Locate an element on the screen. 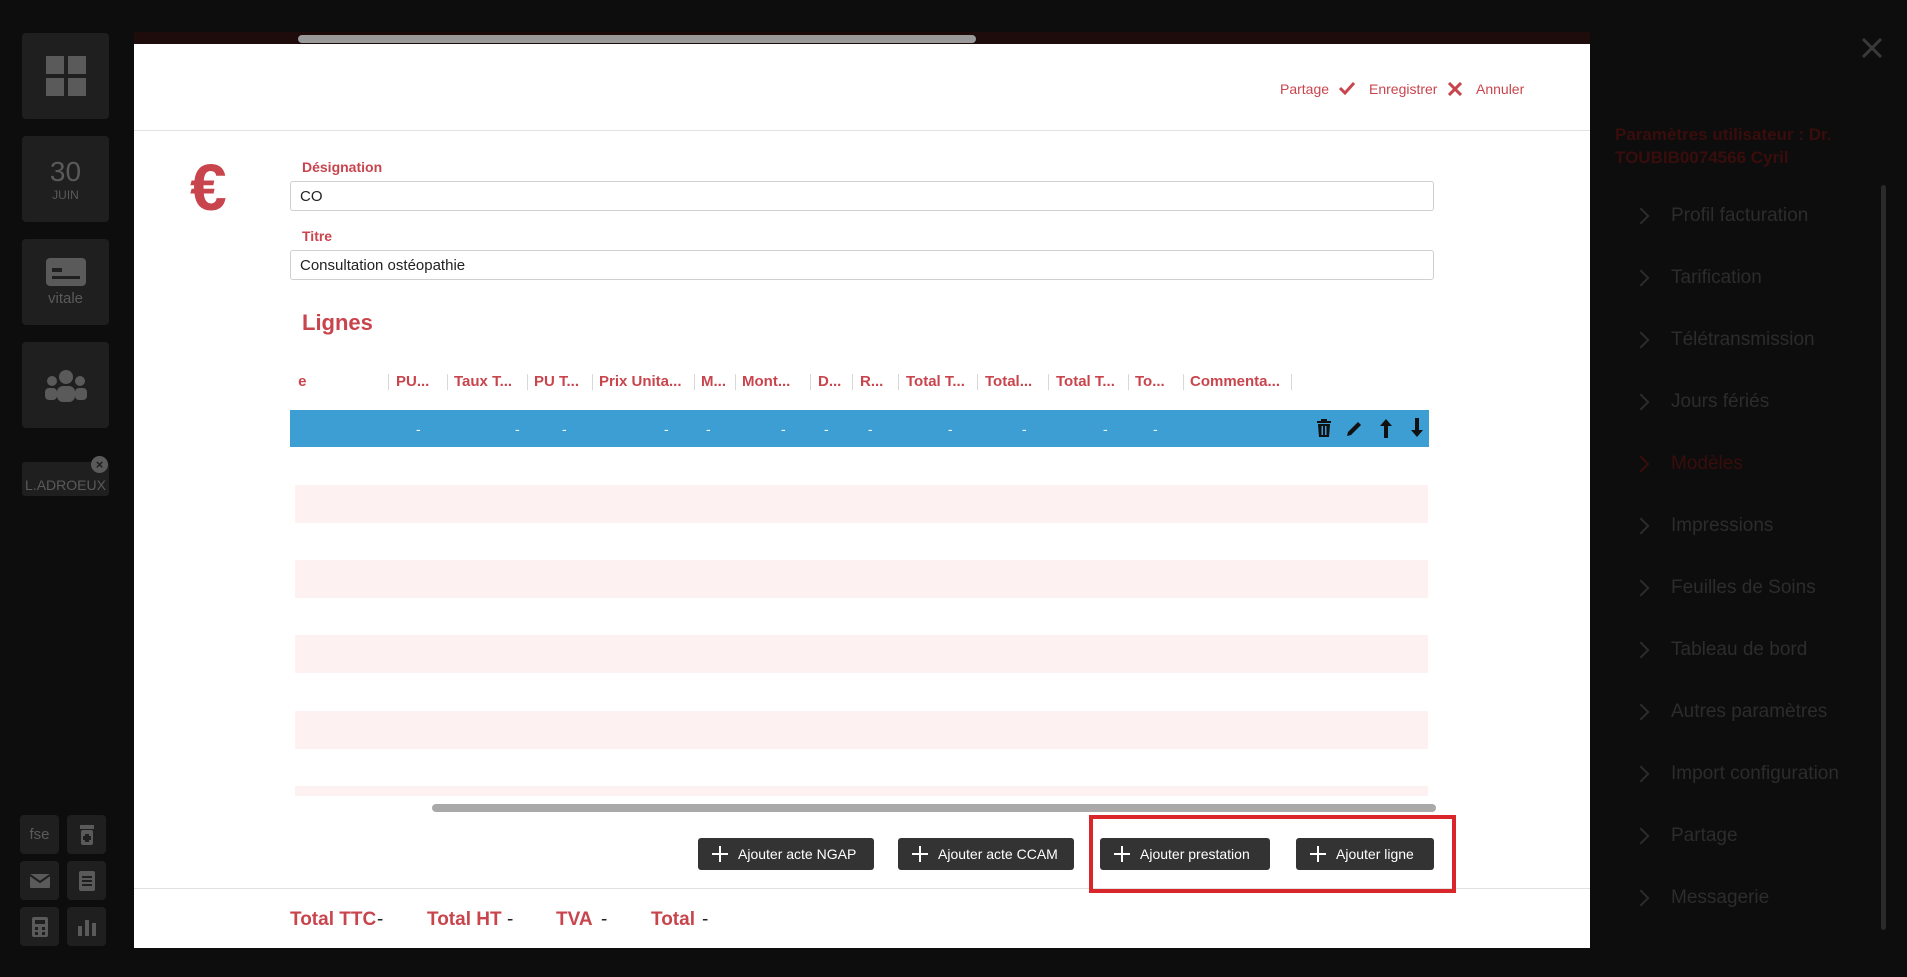 The width and height of the screenshot is (1907, 977). vitale-label: vitale is located at coordinates (65, 298).